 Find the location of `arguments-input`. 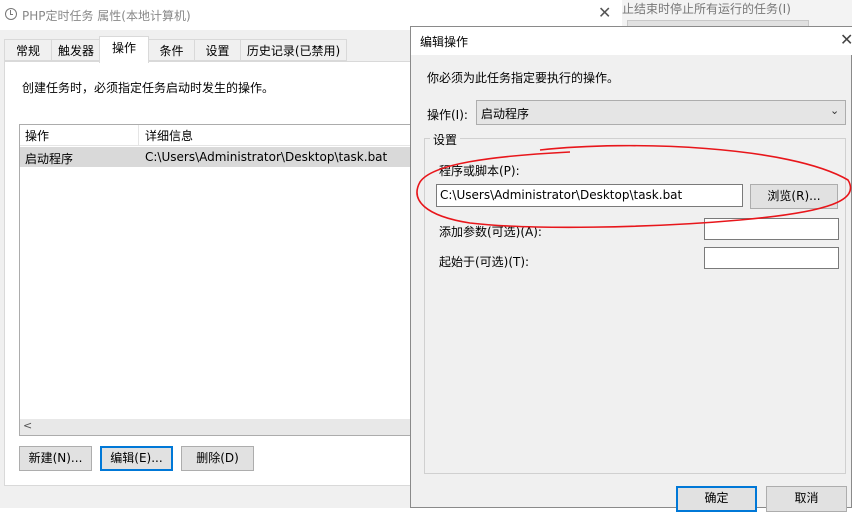

arguments-input is located at coordinates (771, 229).